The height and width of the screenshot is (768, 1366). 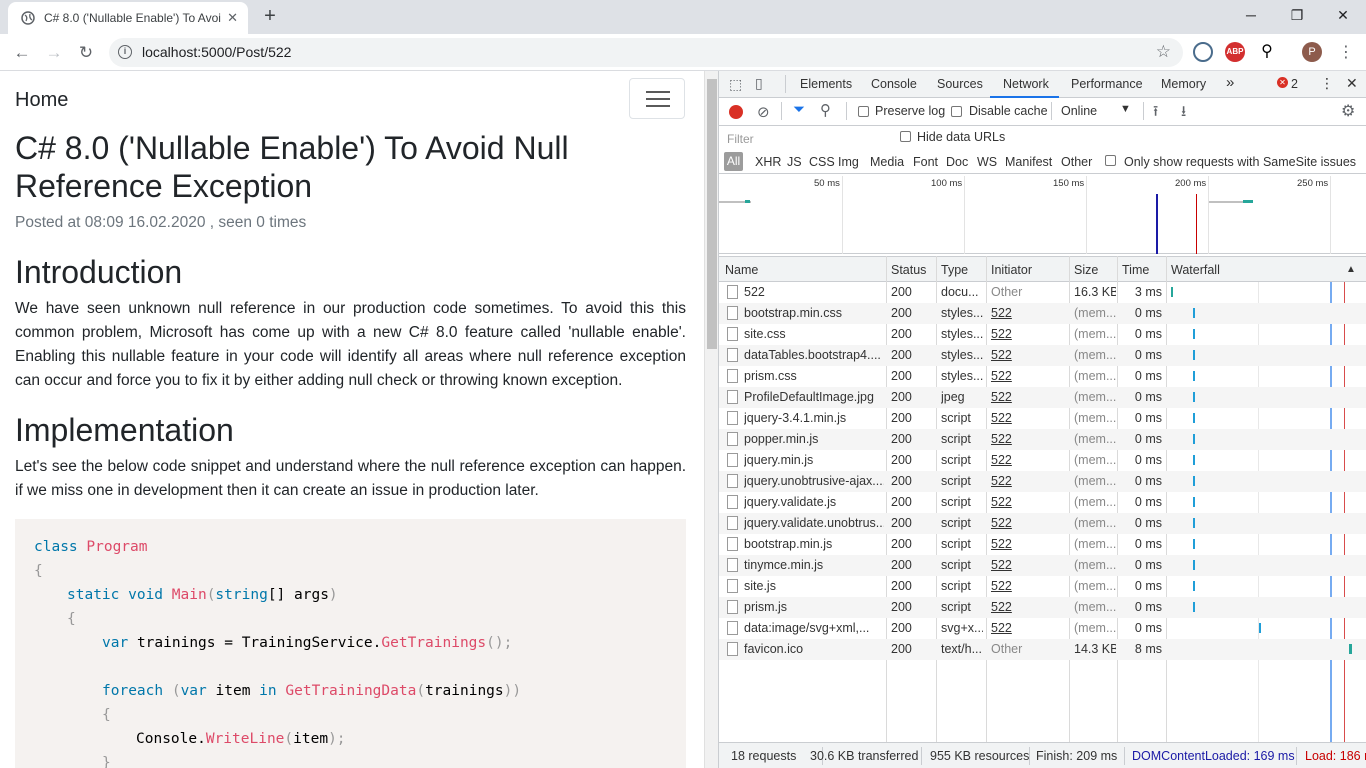 I want to click on cell-name: site.css, so click(x=814, y=334).